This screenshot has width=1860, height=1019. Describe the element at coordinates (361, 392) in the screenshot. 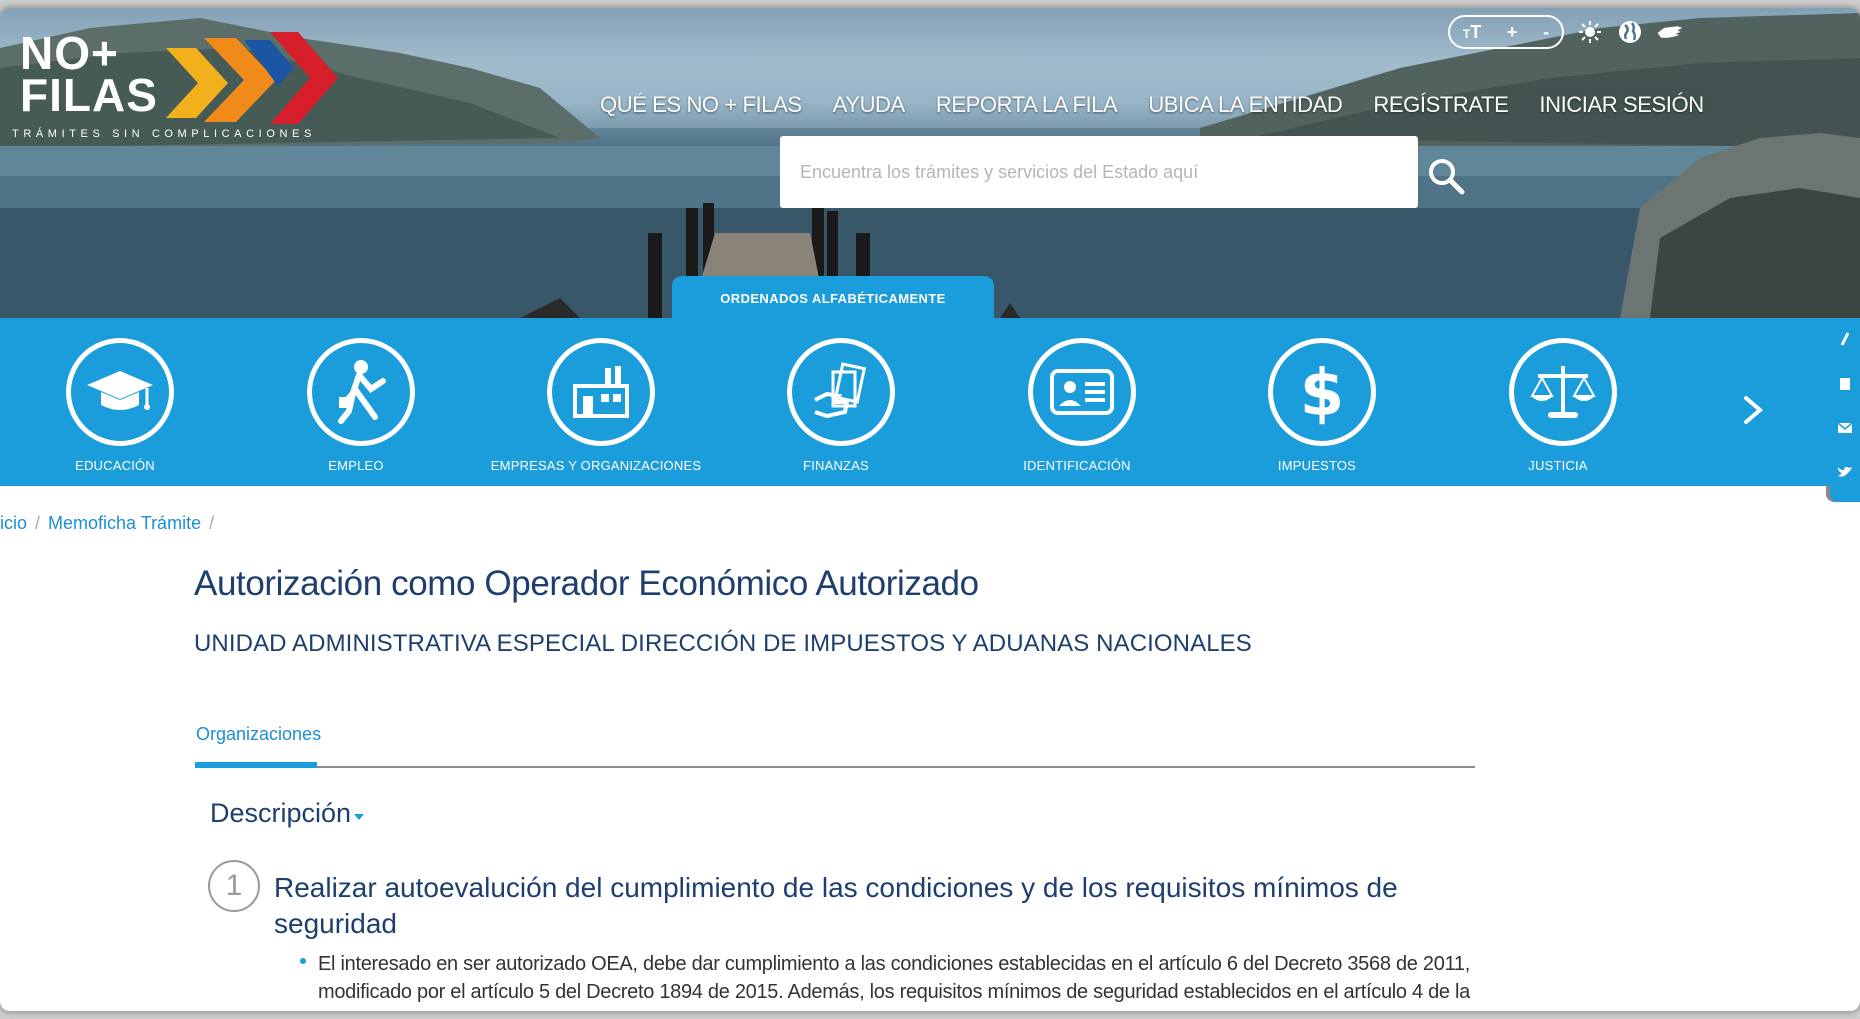

I see `worker-icon` at that location.